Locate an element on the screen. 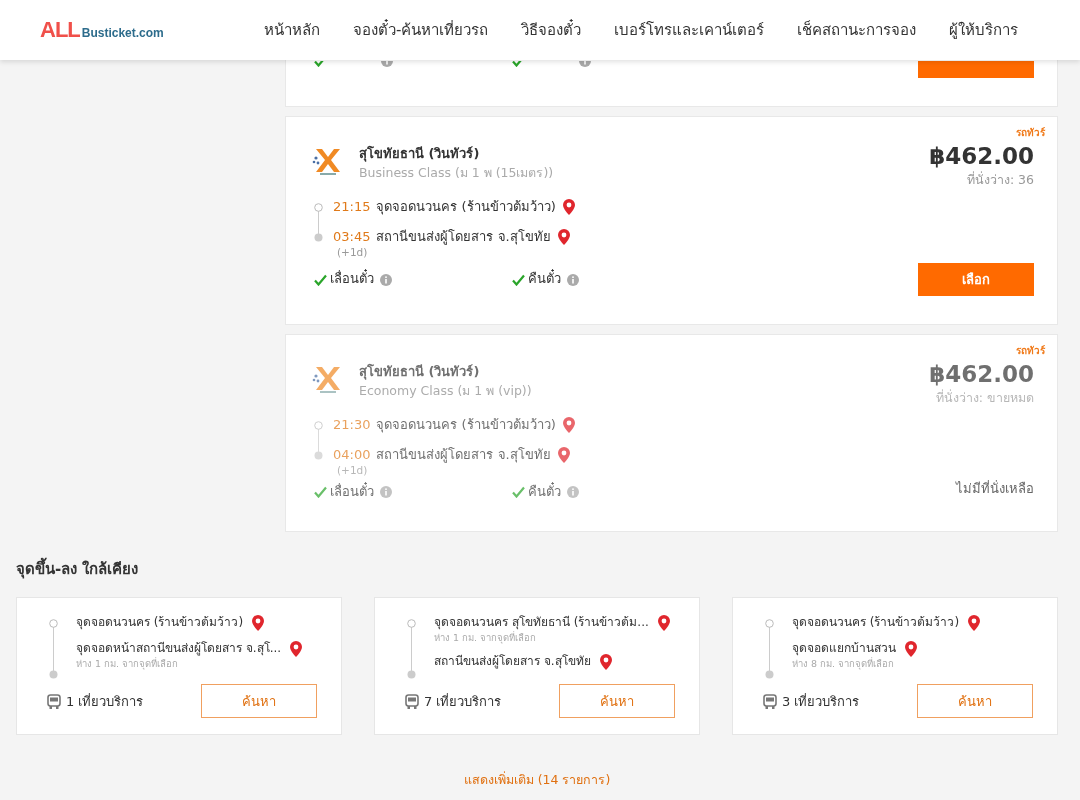 Image resolution: width=1080 pixels, height=800 pixels. trip-count: 1 เที่ยวบริการ is located at coordinates (105, 701).